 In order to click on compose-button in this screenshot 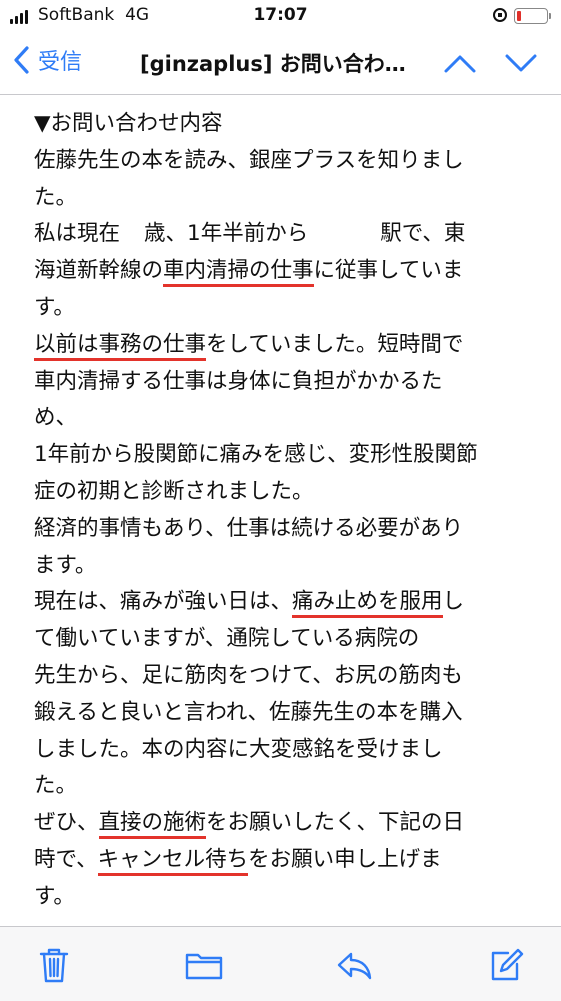, I will do `click(506, 965)`.